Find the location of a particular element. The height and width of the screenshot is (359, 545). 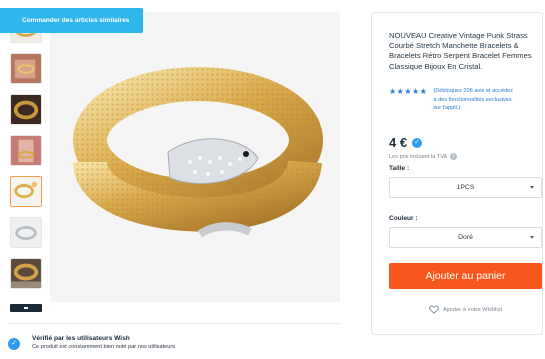

color-label: Couleur : is located at coordinates (403, 218).